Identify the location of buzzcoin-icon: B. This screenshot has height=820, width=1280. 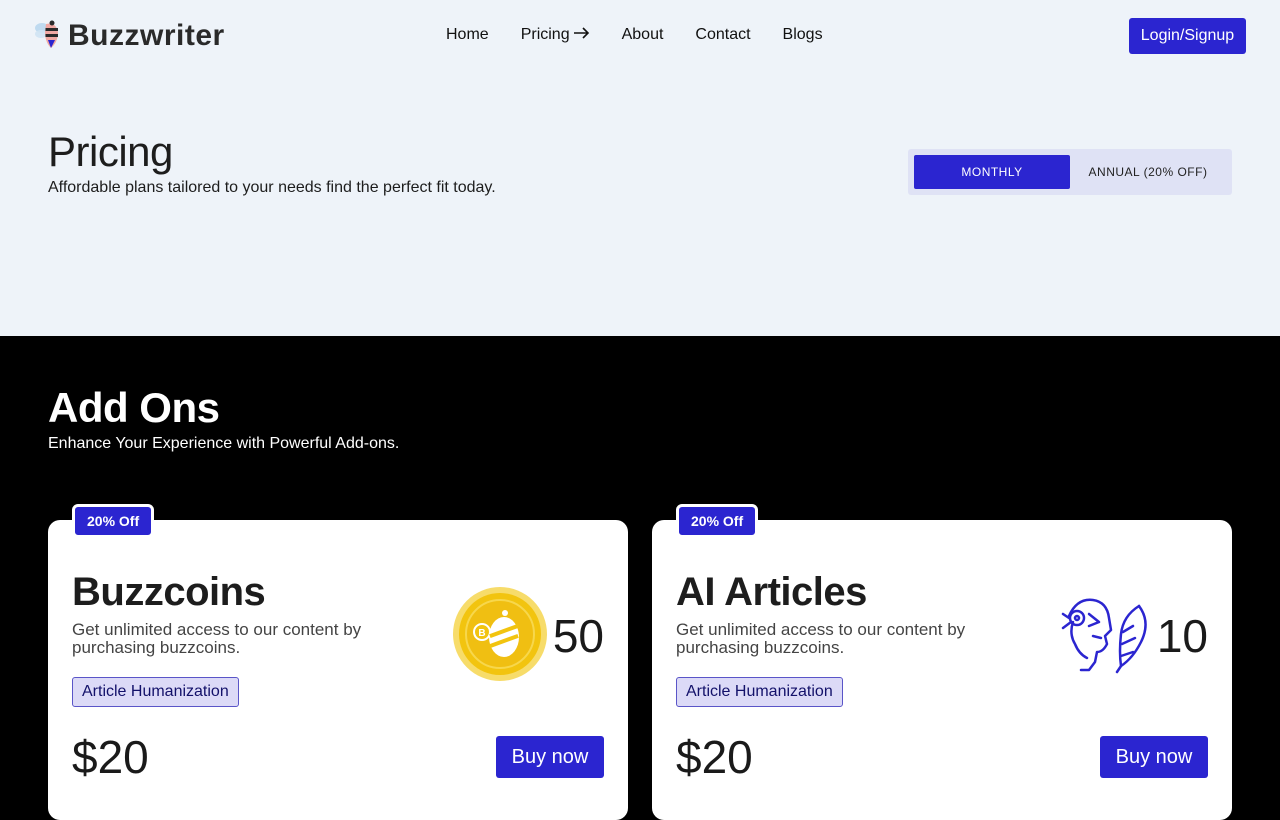
(500, 636).